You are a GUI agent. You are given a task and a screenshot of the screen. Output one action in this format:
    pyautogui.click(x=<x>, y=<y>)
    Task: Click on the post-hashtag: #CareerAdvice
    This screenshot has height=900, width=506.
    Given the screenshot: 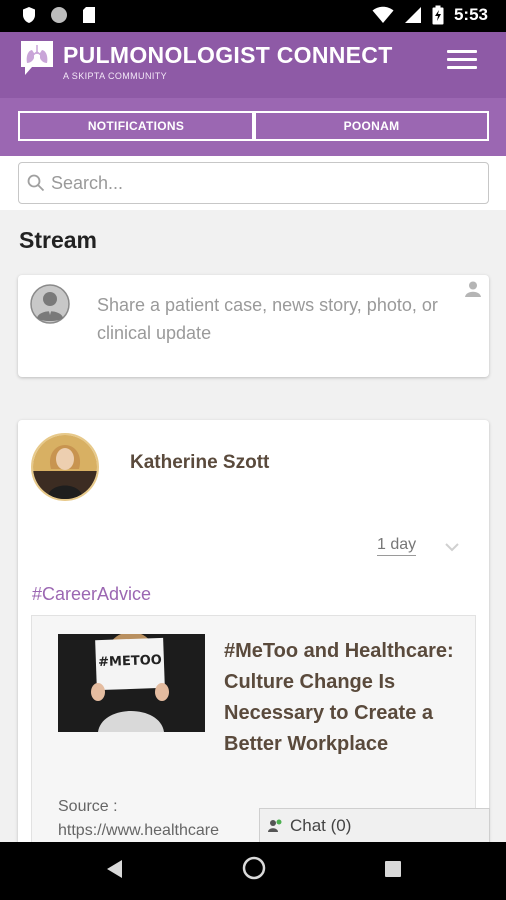 What is the action you would take?
    pyautogui.click(x=91, y=594)
    